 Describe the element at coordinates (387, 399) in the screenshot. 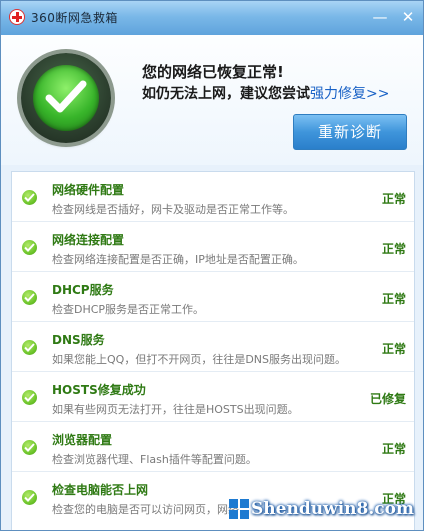

I see `item-status: 已修复` at that location.